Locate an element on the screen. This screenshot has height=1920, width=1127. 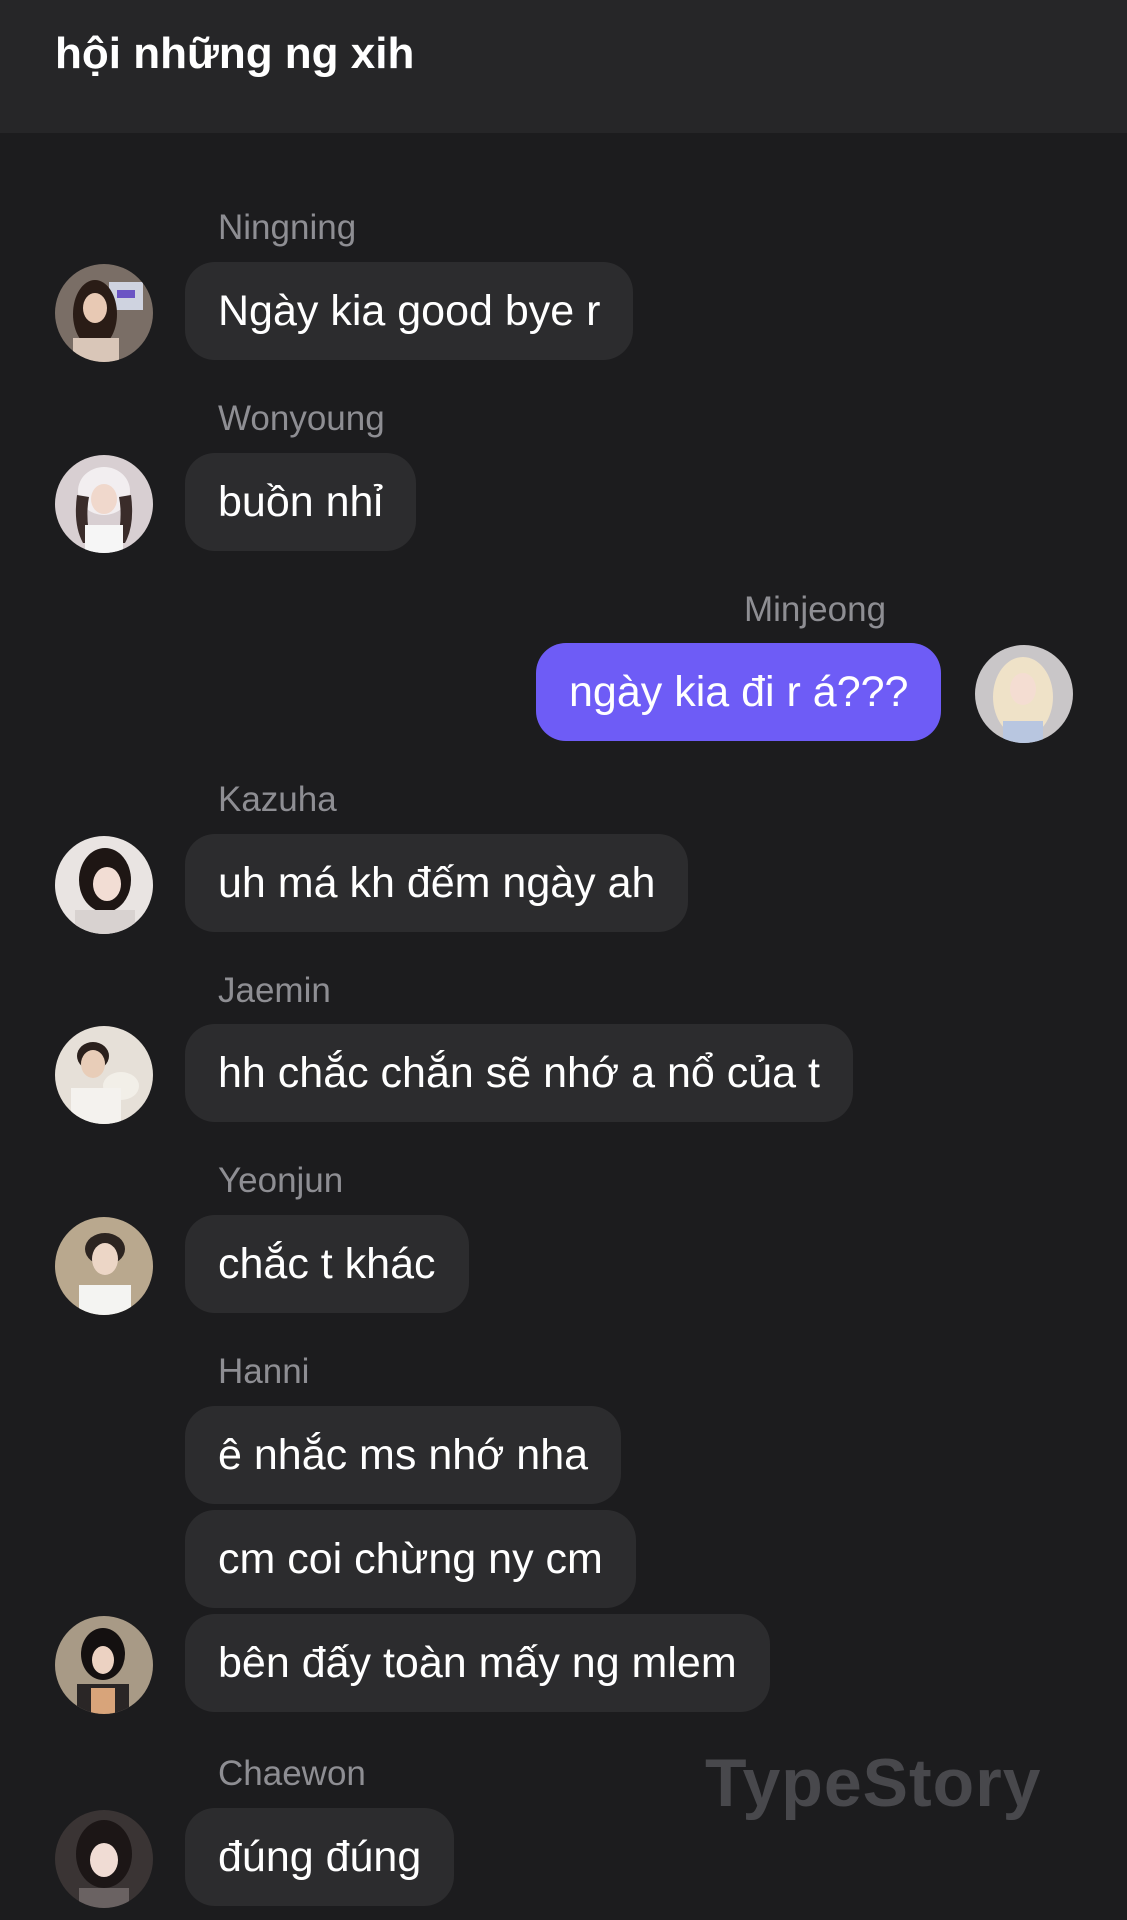
avatar-chaewon is located at coordinates (104, 1859).